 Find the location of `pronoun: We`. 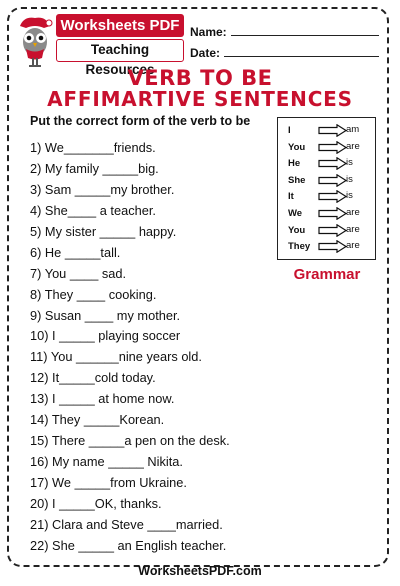

pronoun: We is located at coordinates (295, 213).